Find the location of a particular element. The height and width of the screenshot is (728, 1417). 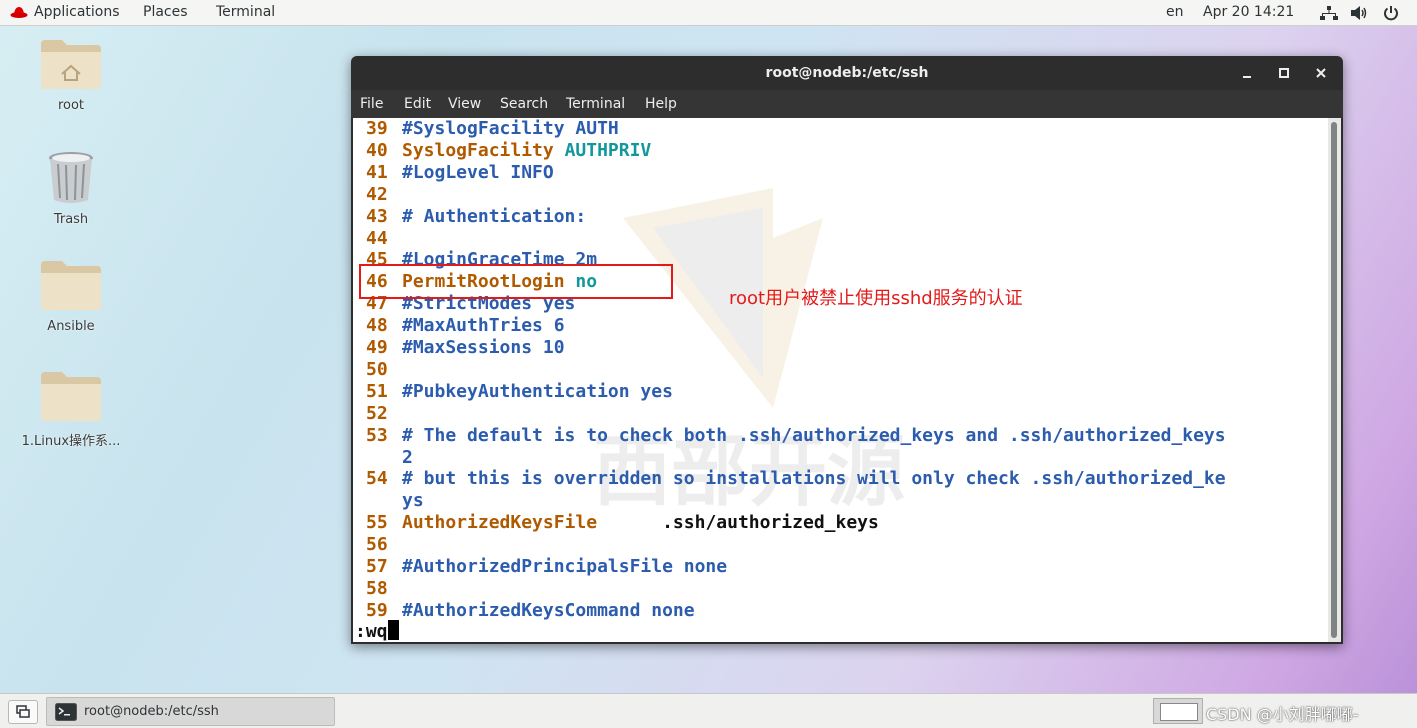

menu-search: Search is located at coordinates (524, 104).